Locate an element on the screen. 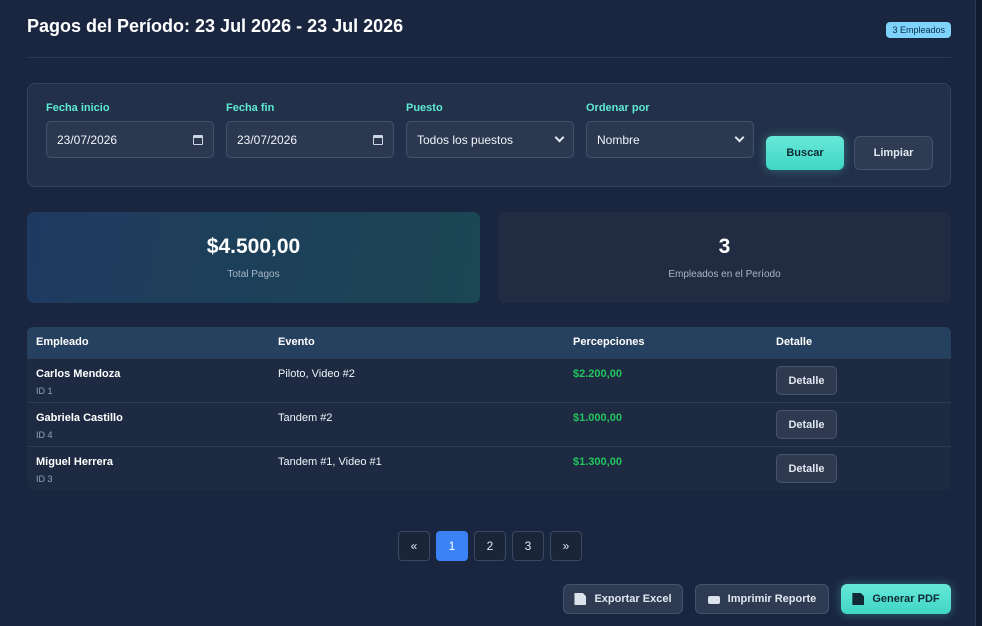 This screenshot has width=982, height=626. position-select: Todos los puestos is located at coordinates (490, 139).